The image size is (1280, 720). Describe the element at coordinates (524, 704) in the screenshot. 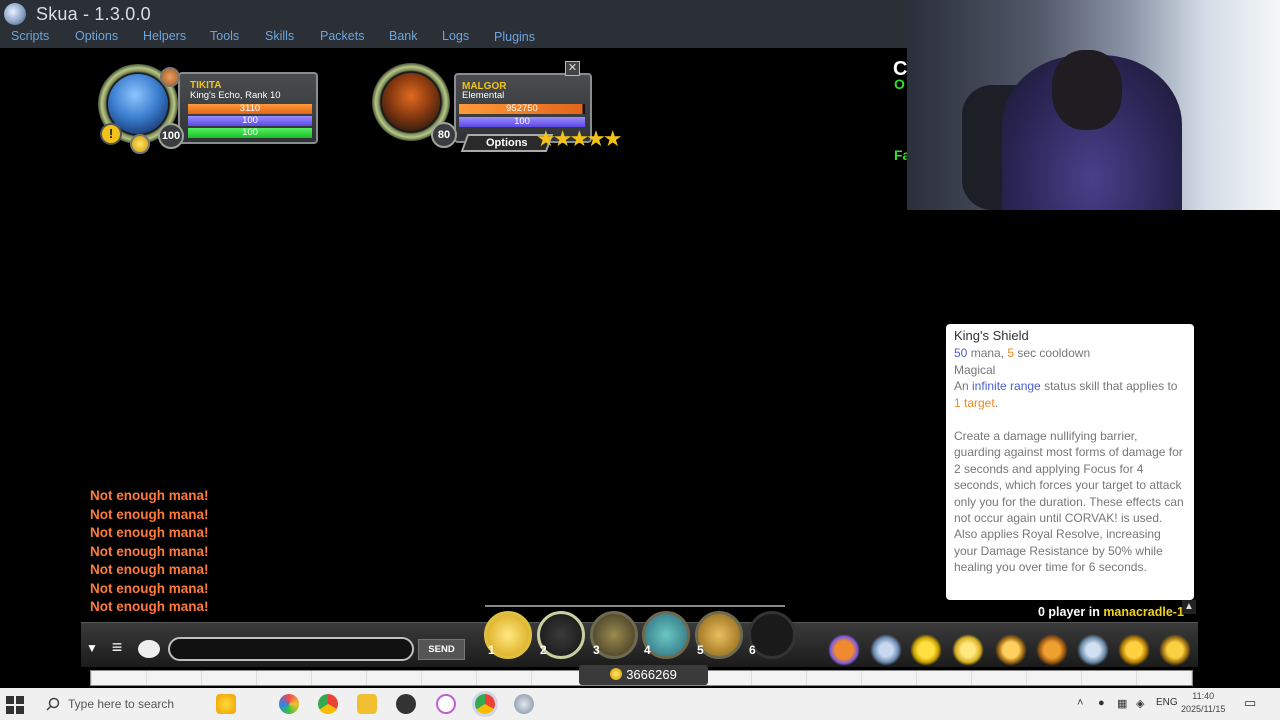

I see `skua-app-icon` at that location.